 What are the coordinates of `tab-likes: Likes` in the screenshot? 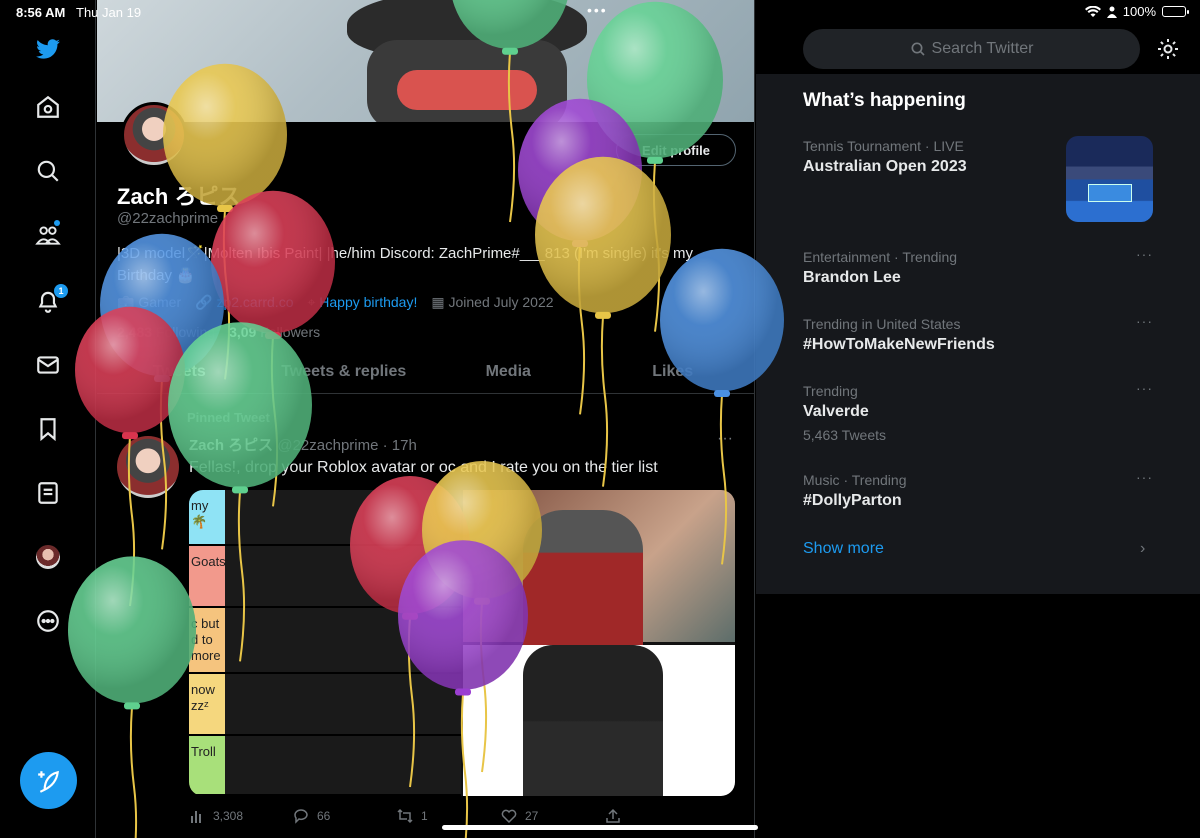 It's located at (673, 372).